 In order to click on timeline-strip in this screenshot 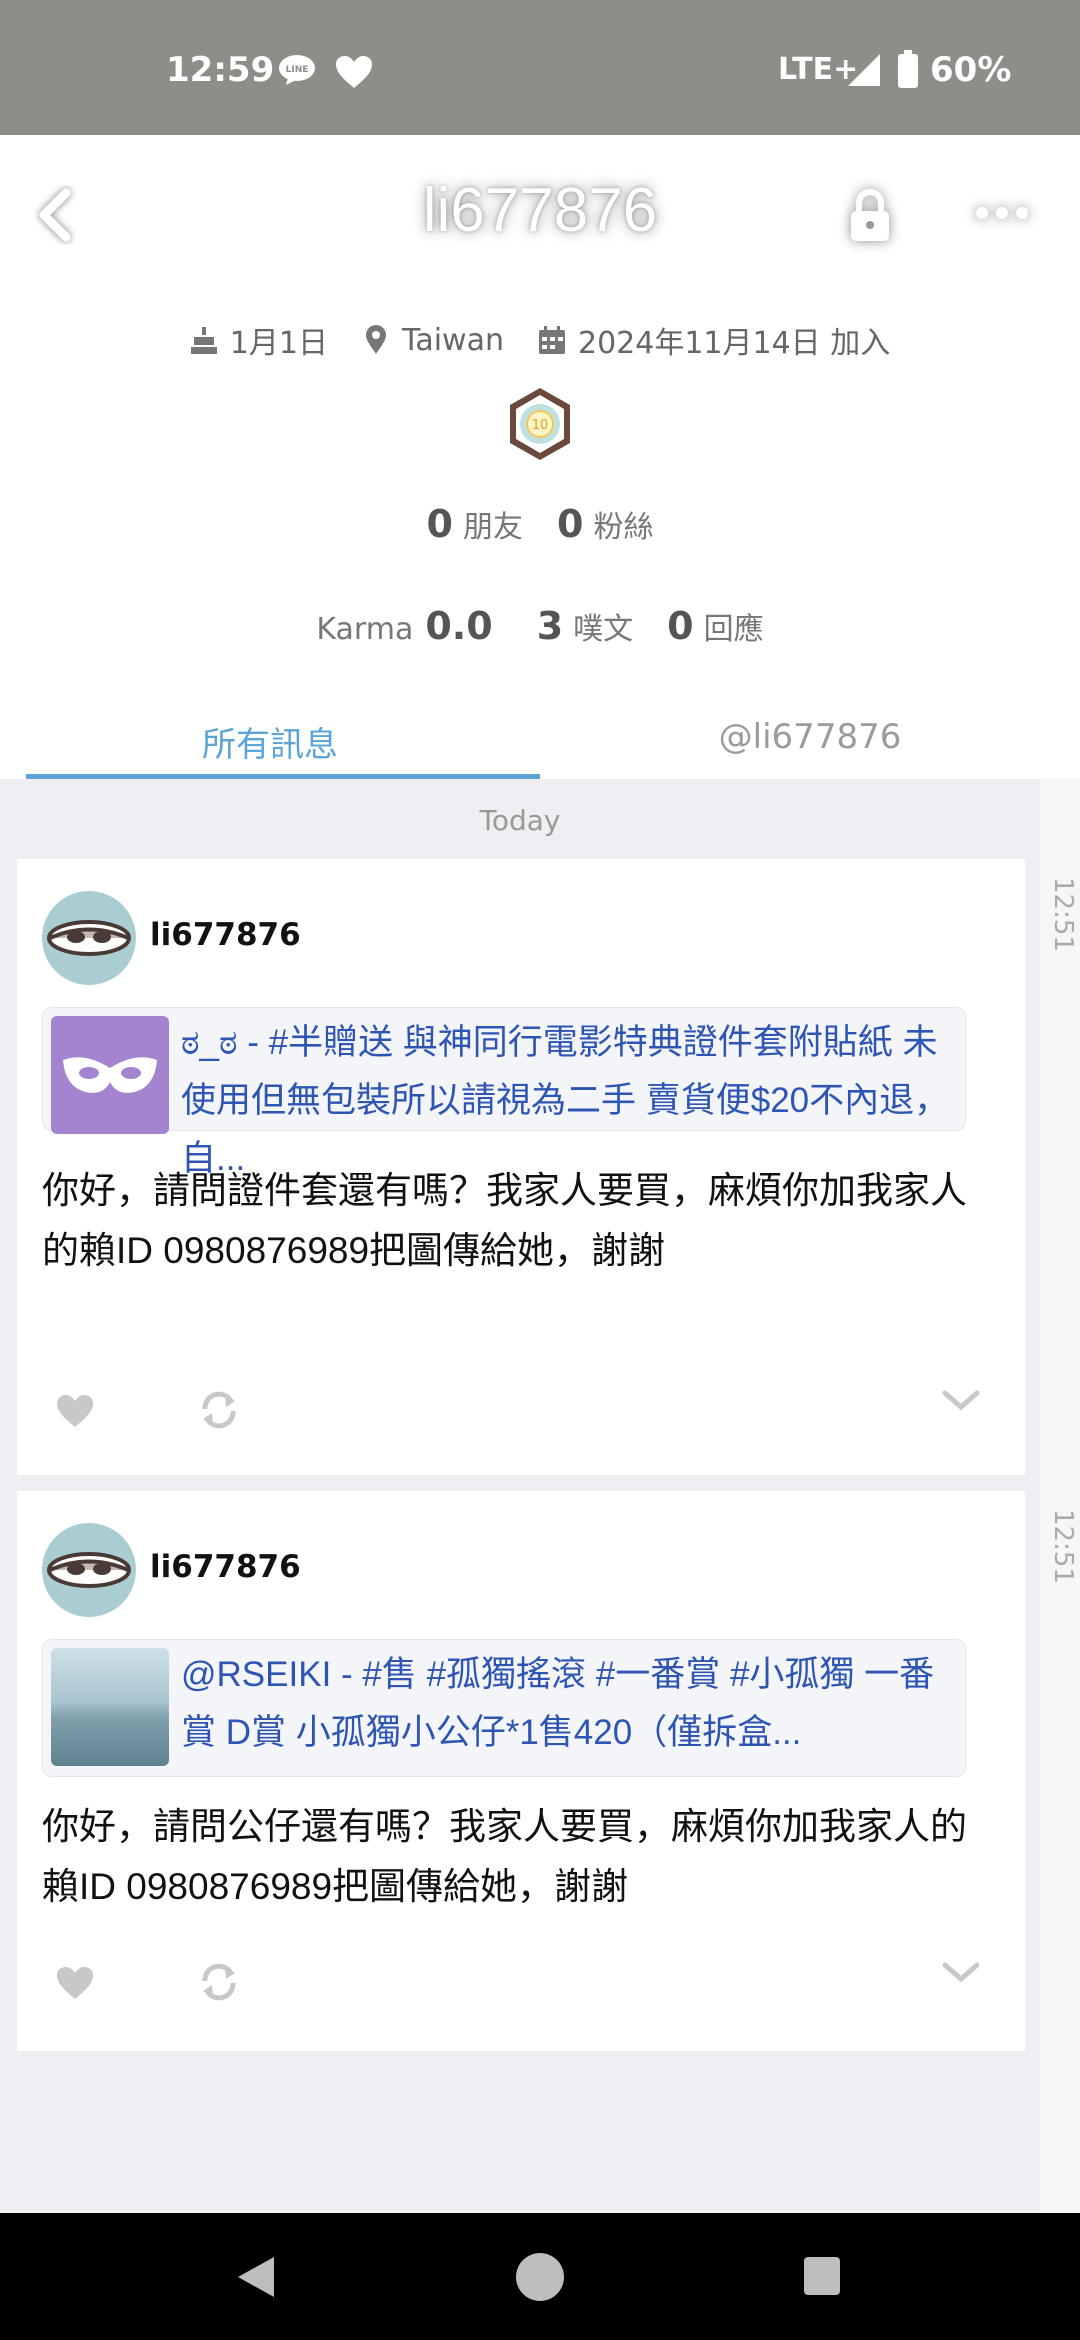, I will do `click(1060, 1496)`.